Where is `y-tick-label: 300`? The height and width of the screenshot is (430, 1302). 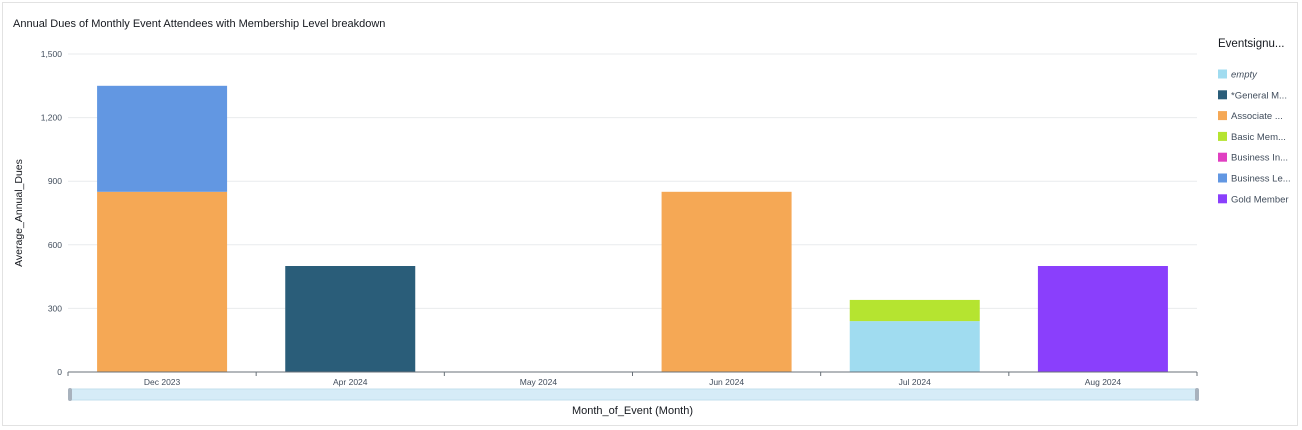 y-tick-label: 300 is located at coordinates (55, 308).